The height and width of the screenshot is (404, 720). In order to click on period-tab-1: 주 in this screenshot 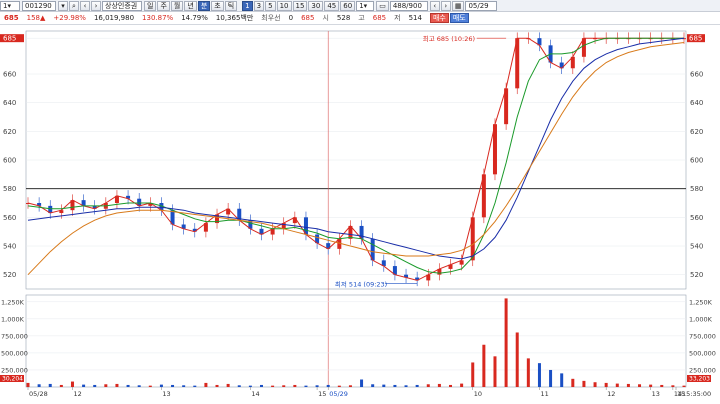, I will do `click(163, 5)`.